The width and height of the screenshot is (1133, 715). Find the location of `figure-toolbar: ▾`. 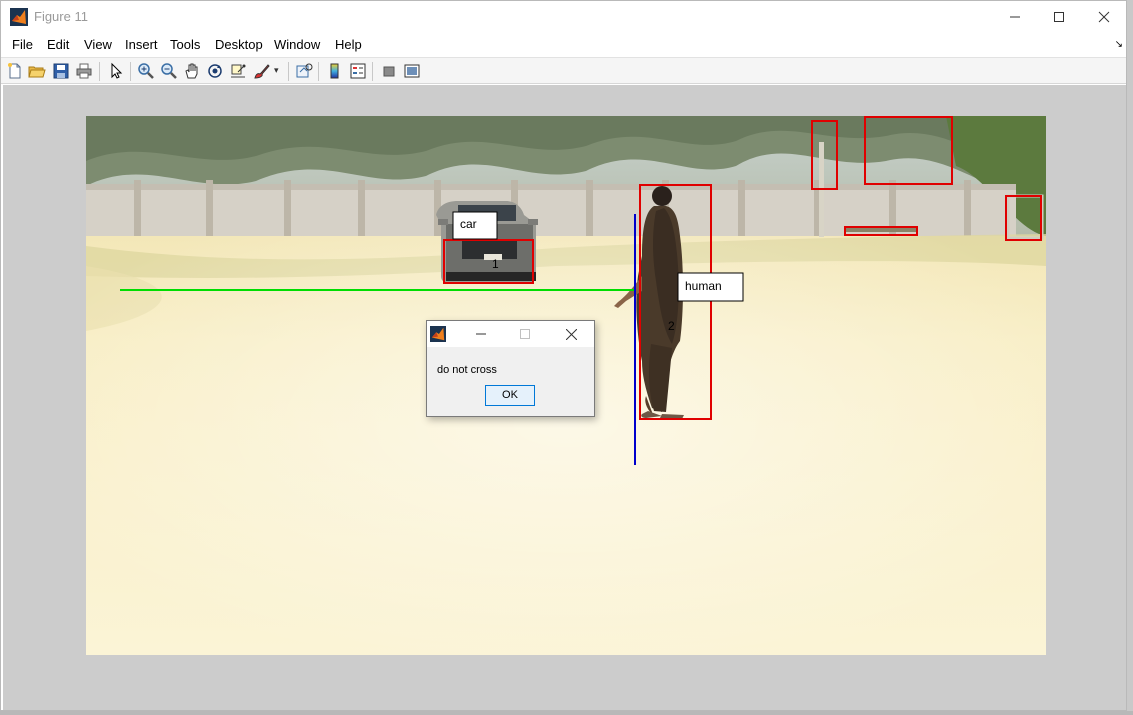

figure-toolbar: ▾ is located at coordinates (563, 70).